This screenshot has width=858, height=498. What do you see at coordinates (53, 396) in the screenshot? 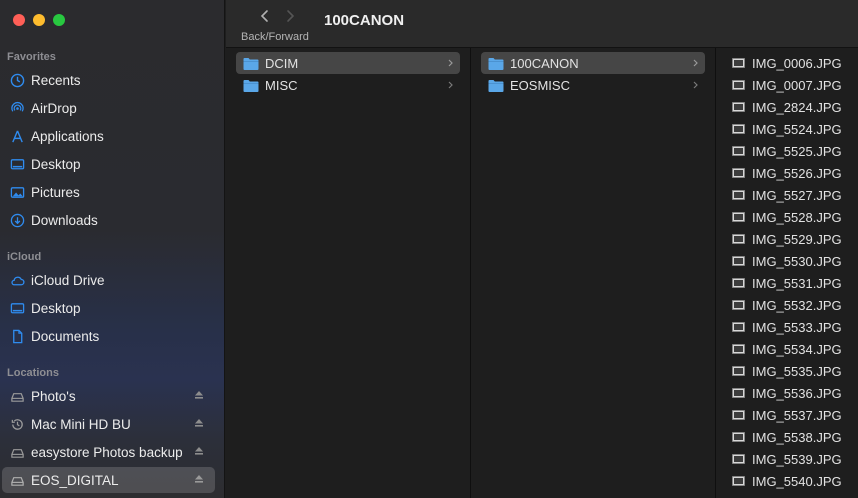
I see `sidebar-item-label: Photo's` at bounding box center [53, 396].